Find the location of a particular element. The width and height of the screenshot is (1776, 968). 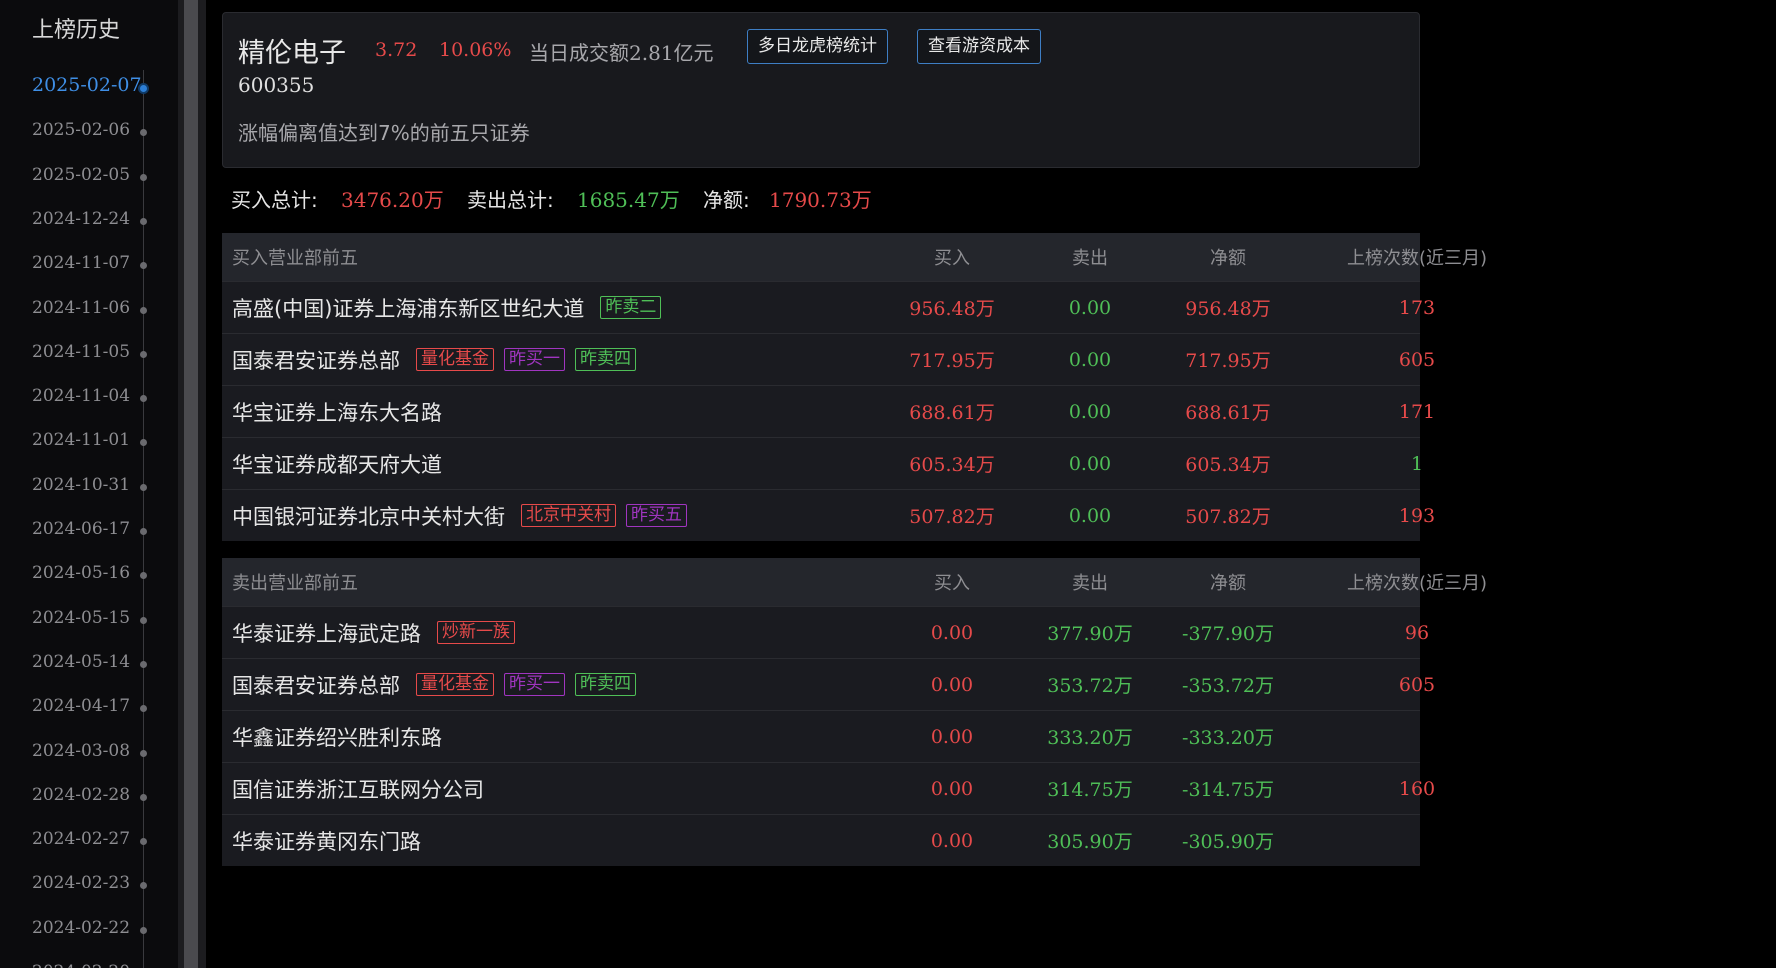

branch-name: 华宝证券成都天府大道 is located at coordinates (337, 464).